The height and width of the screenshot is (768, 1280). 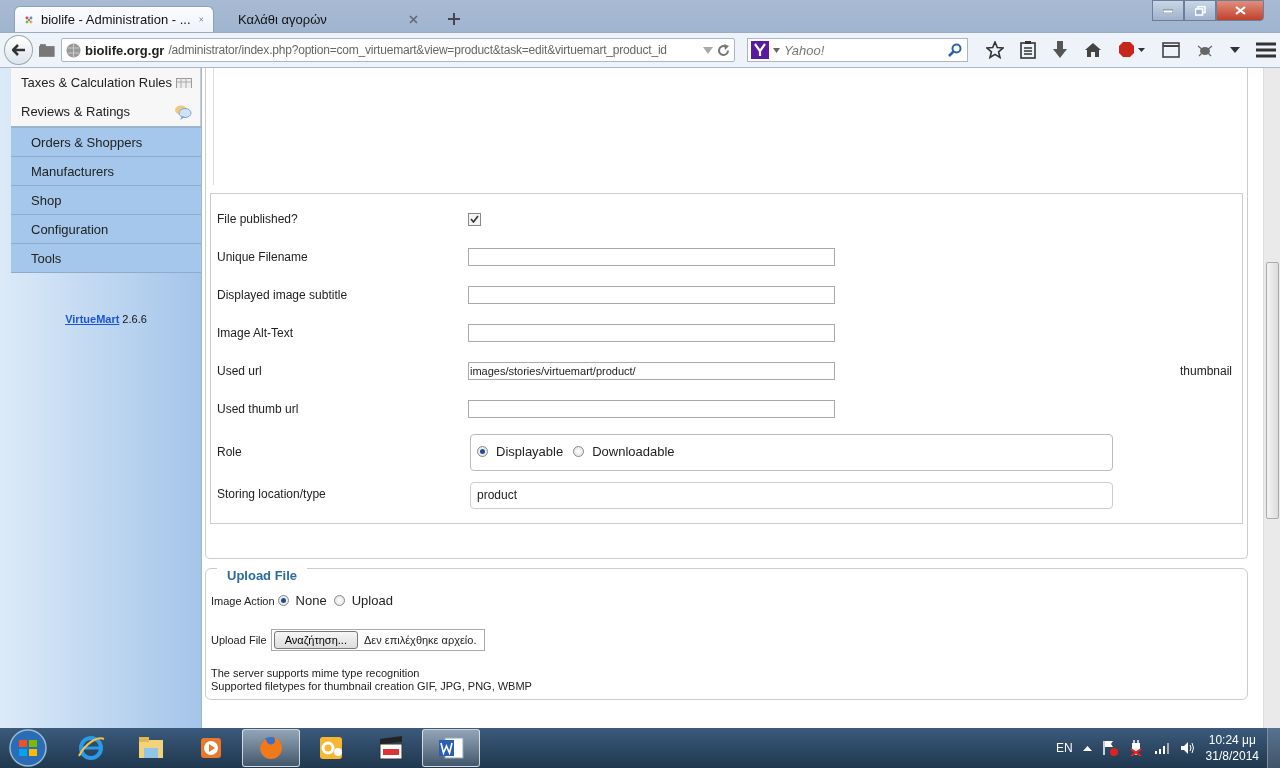 What do you see at coordinates (391, 748) in the screenshot?
I see `clapperboard-icon` at bounding box center [391, 748].